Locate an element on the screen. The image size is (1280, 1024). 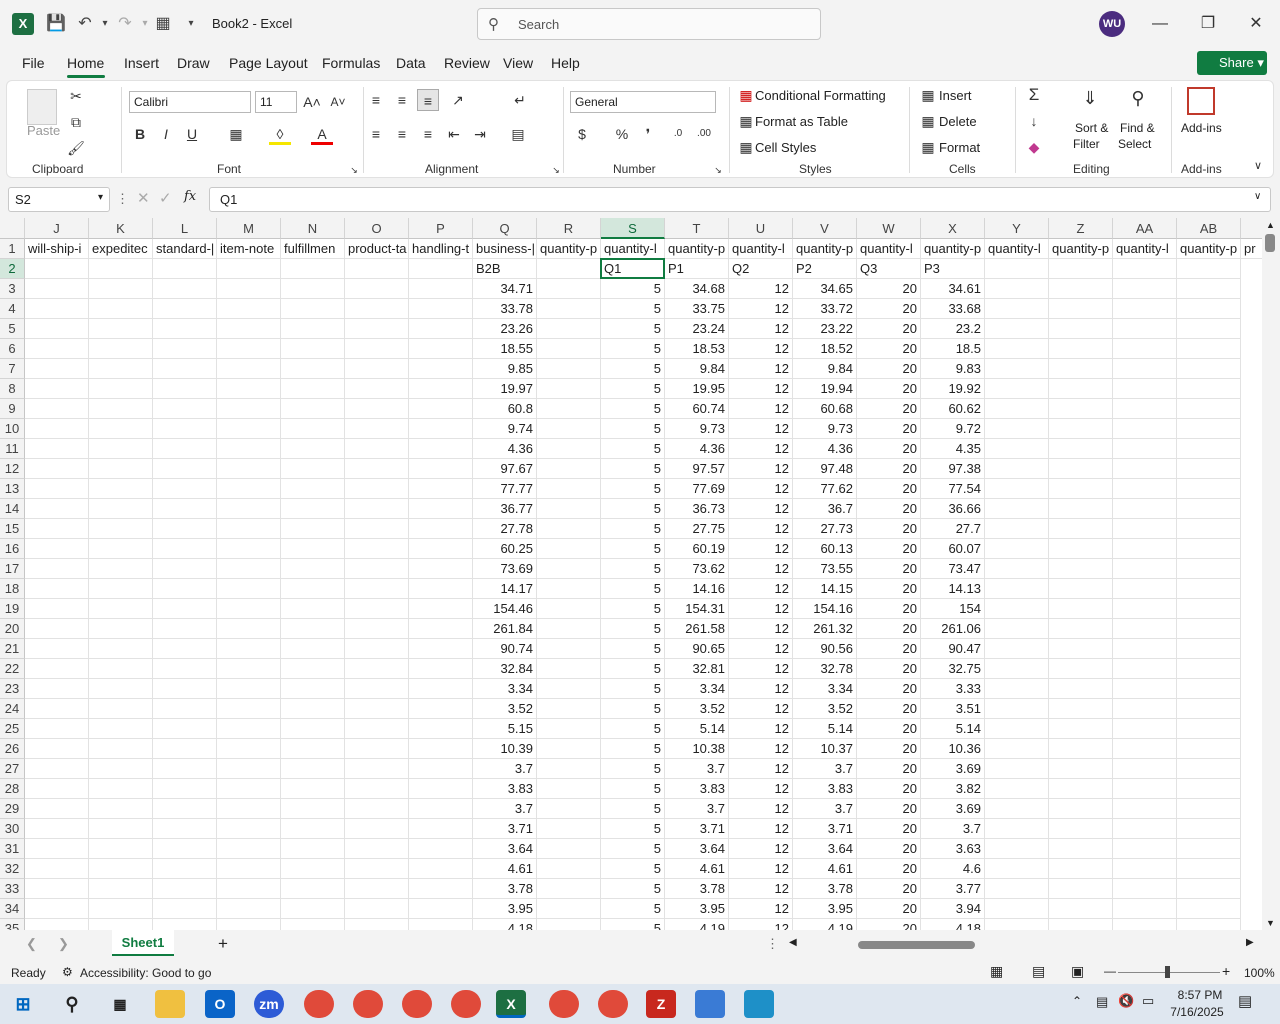
data-cell: 4.36 is located at coordinates (825, 449).